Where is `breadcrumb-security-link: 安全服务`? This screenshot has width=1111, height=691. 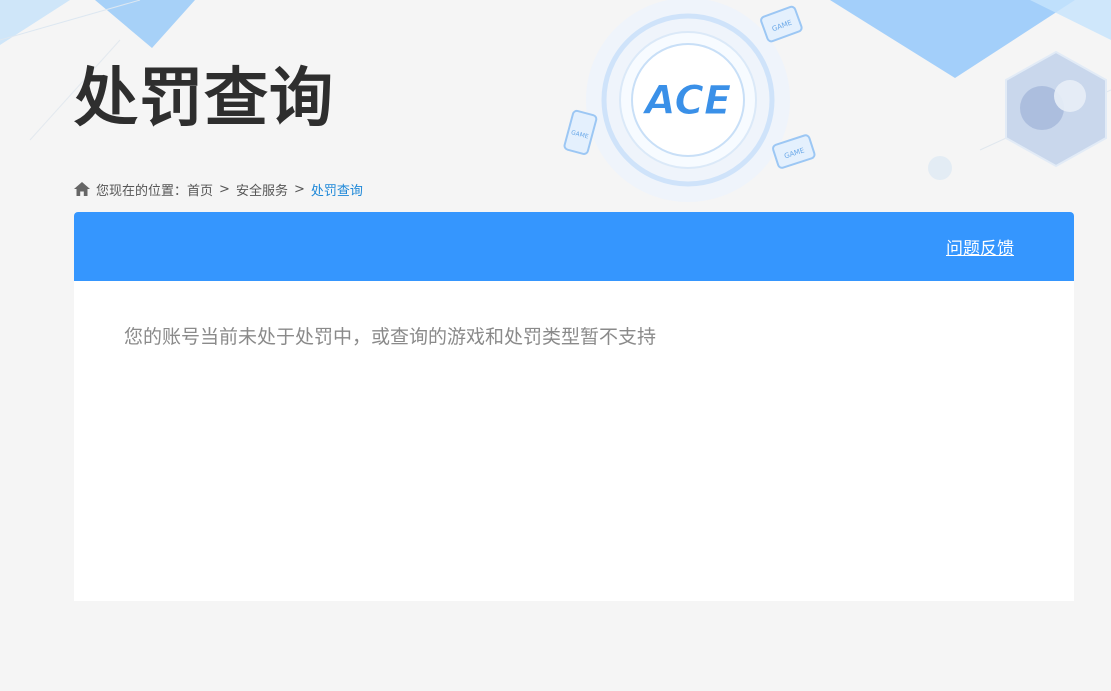
breadcrumb-security-link: 安全服务 is located at coordinates (262, 189).